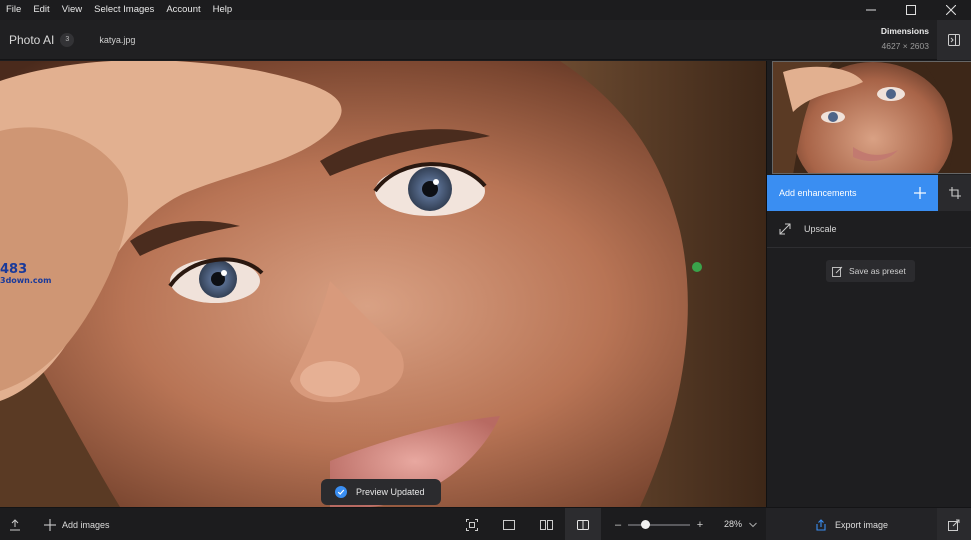  What do you see at coordinates (117, 39) in the screenshot?
I see `file-name: katya.jpg` at bounding box center [117, 39].